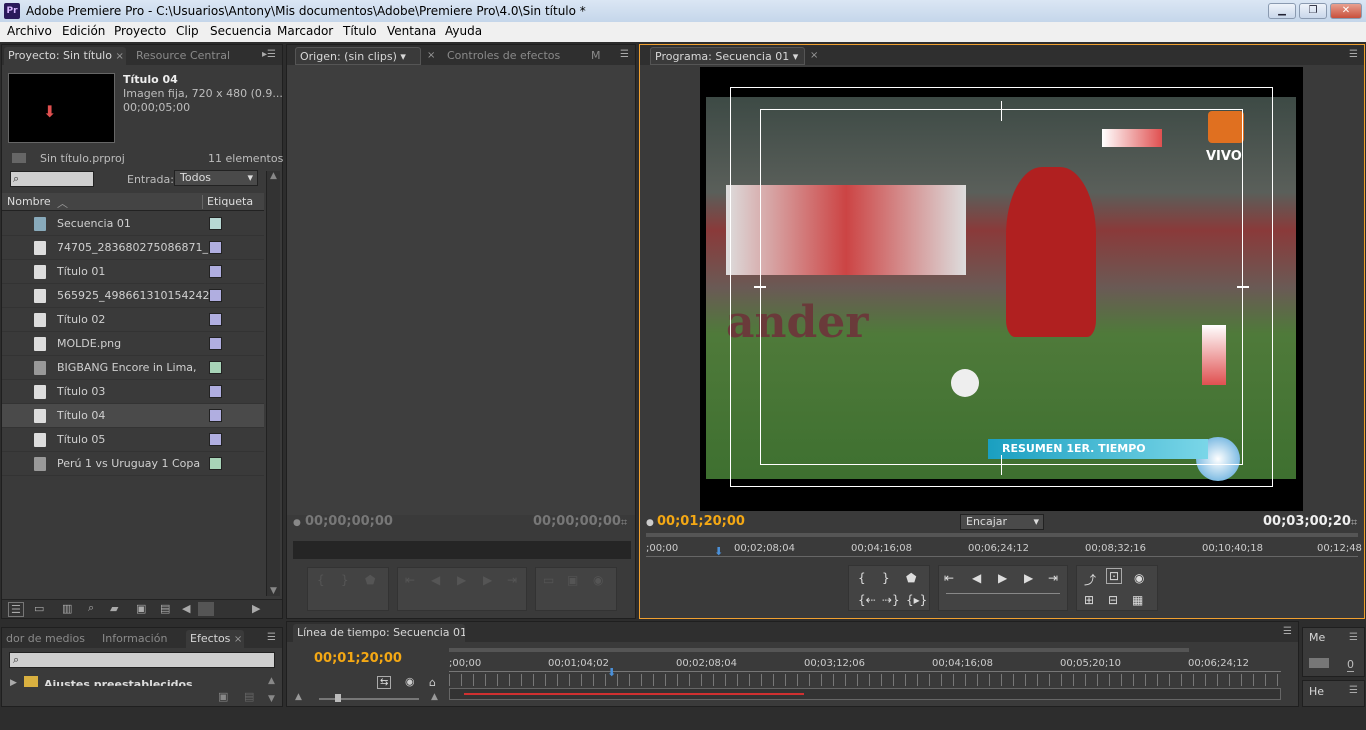 Image resolution: width=1366 pixels, height=730 pixels. I want to click on zoom-slider, so click(369, 699).